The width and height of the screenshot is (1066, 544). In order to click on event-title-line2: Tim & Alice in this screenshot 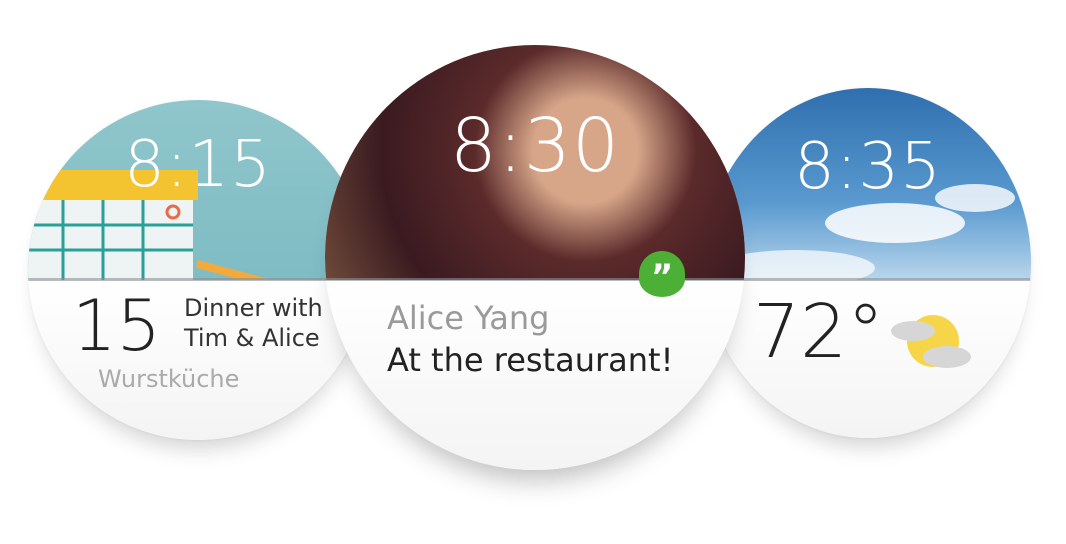, I will do `click(252, 338)`.